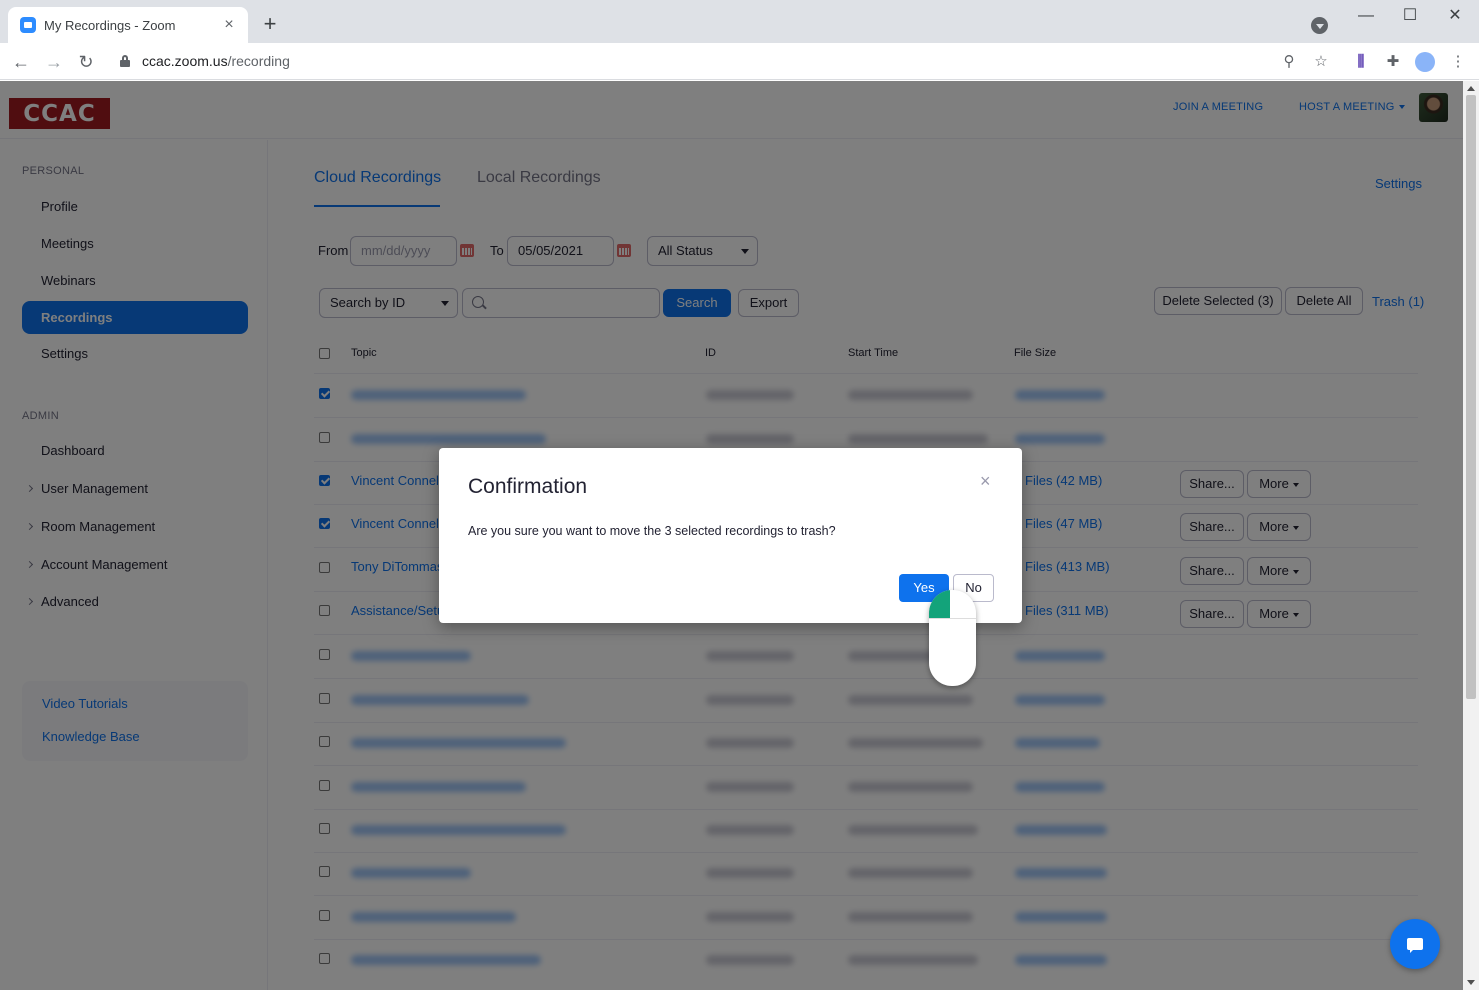 The image size is (1479, 990). Describe the element at coordinates (1471, 982) in the screenshot. I see `scroll-down-arrow-icon` at that location.